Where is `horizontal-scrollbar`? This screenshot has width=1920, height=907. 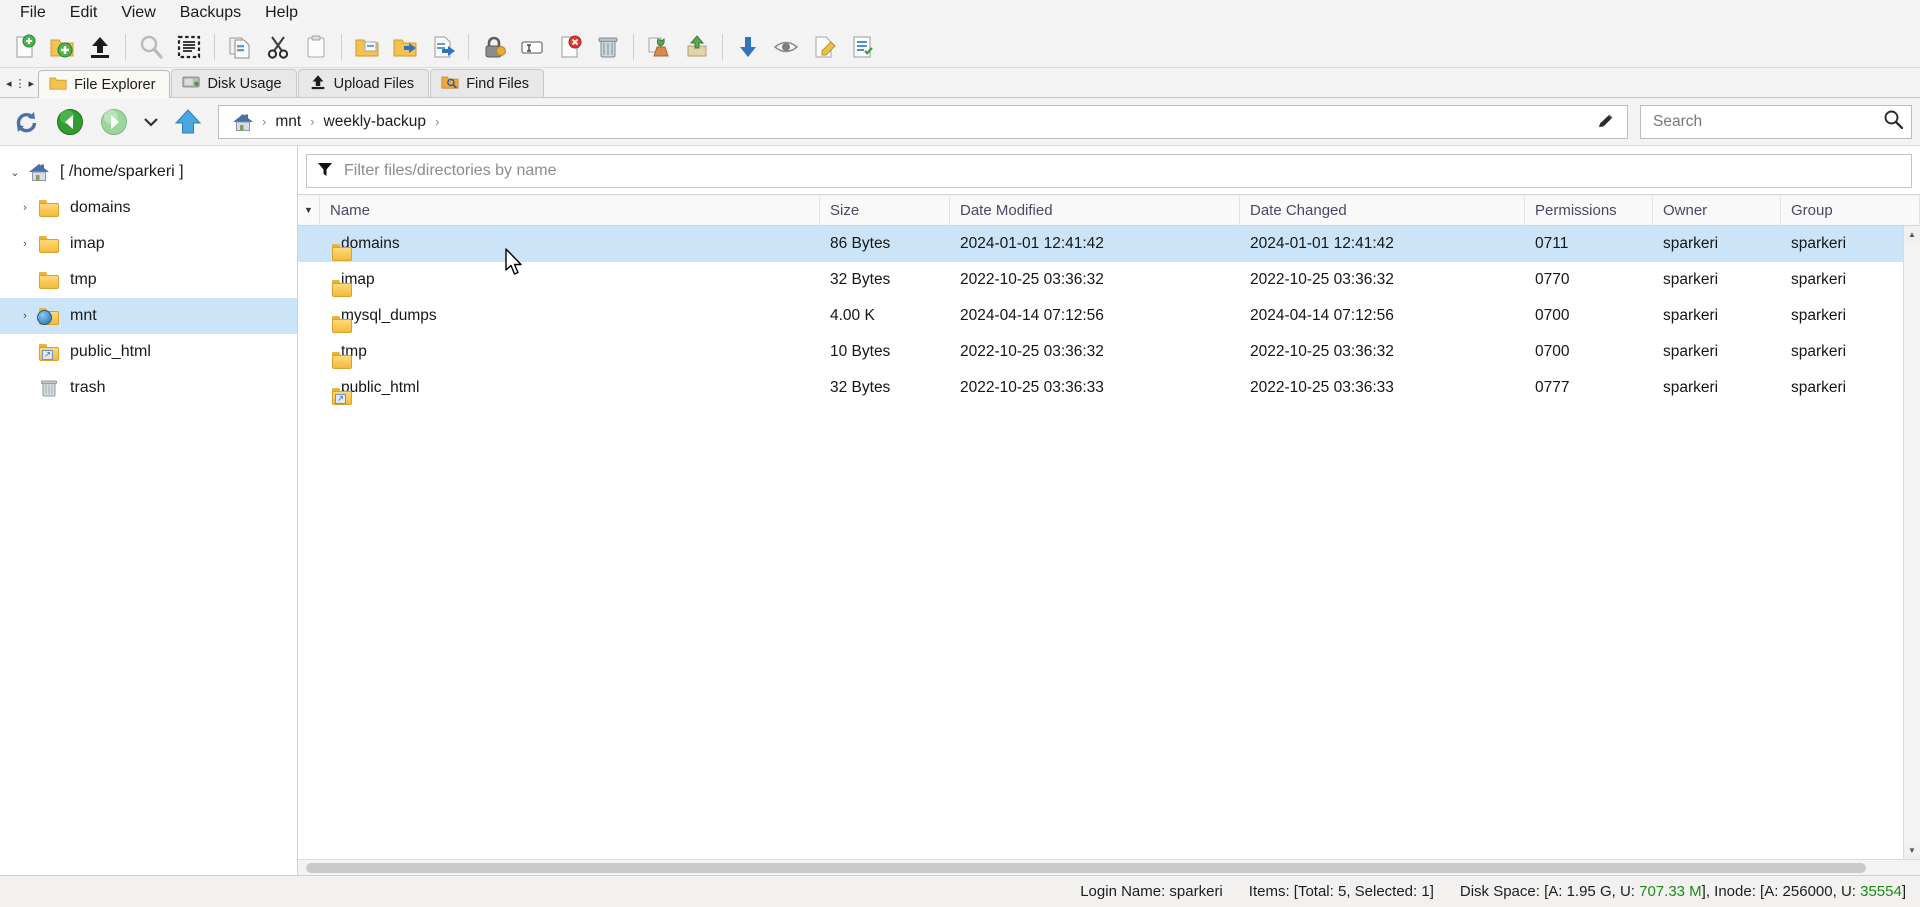
horizontal-scrollbar is located at coordinates (1109, 867).